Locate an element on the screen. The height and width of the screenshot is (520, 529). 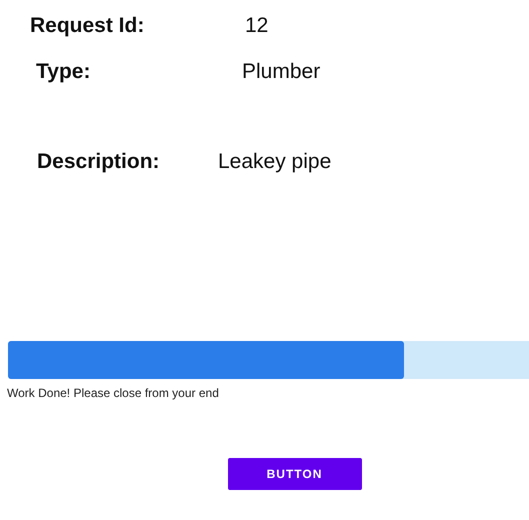
field-value: Leakey pipe is located at coordinates (275, 162).